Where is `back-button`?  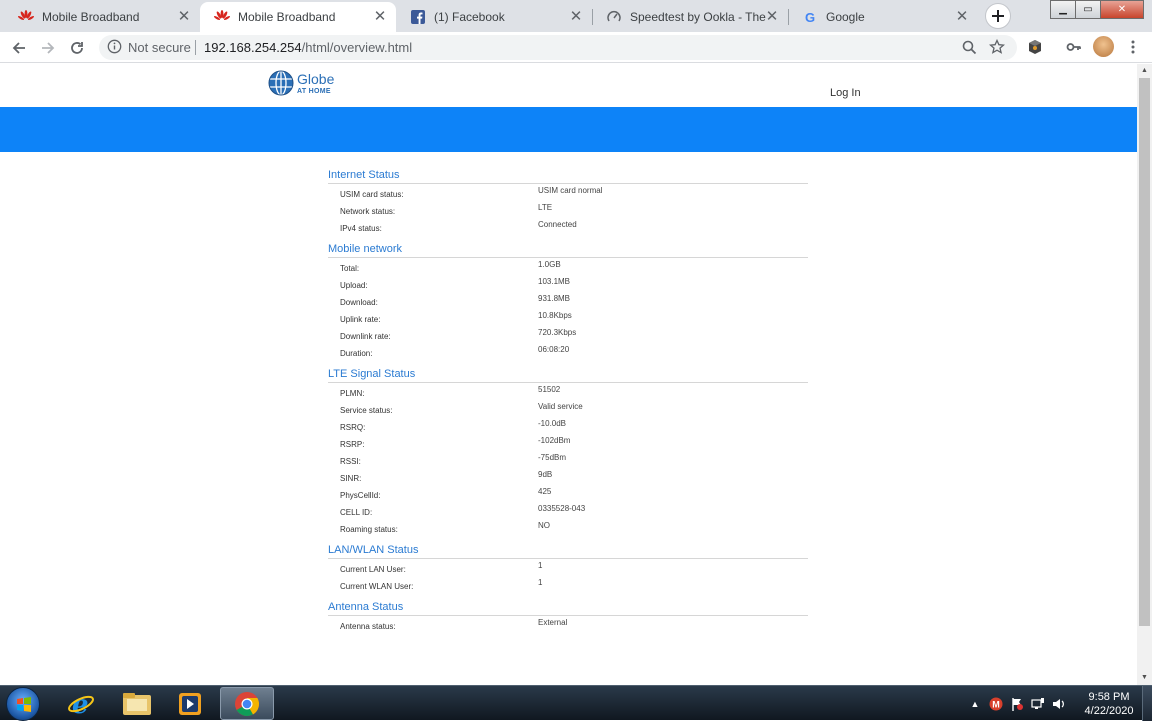
back-button is located at coordinates (19, 48).